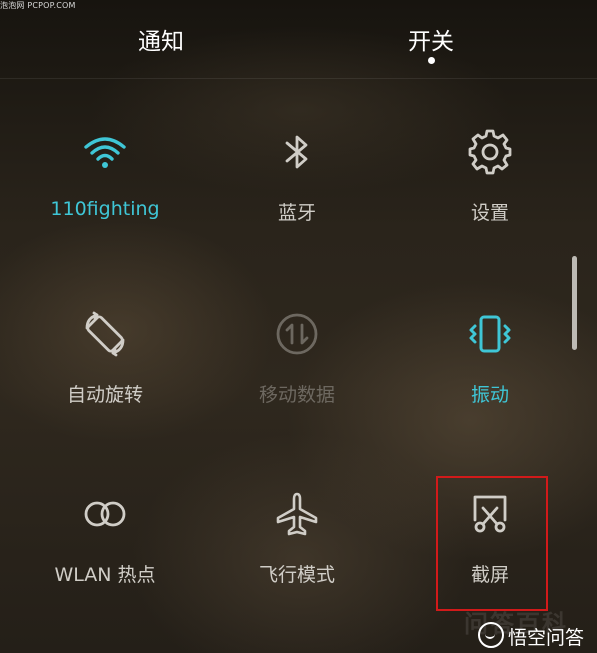 The image size is (597, 653). What do you see at coordinates (298, 39) in the screenshot?
I see `panel-tab-bar: 通知 开关` at bounding box center [298, 39].